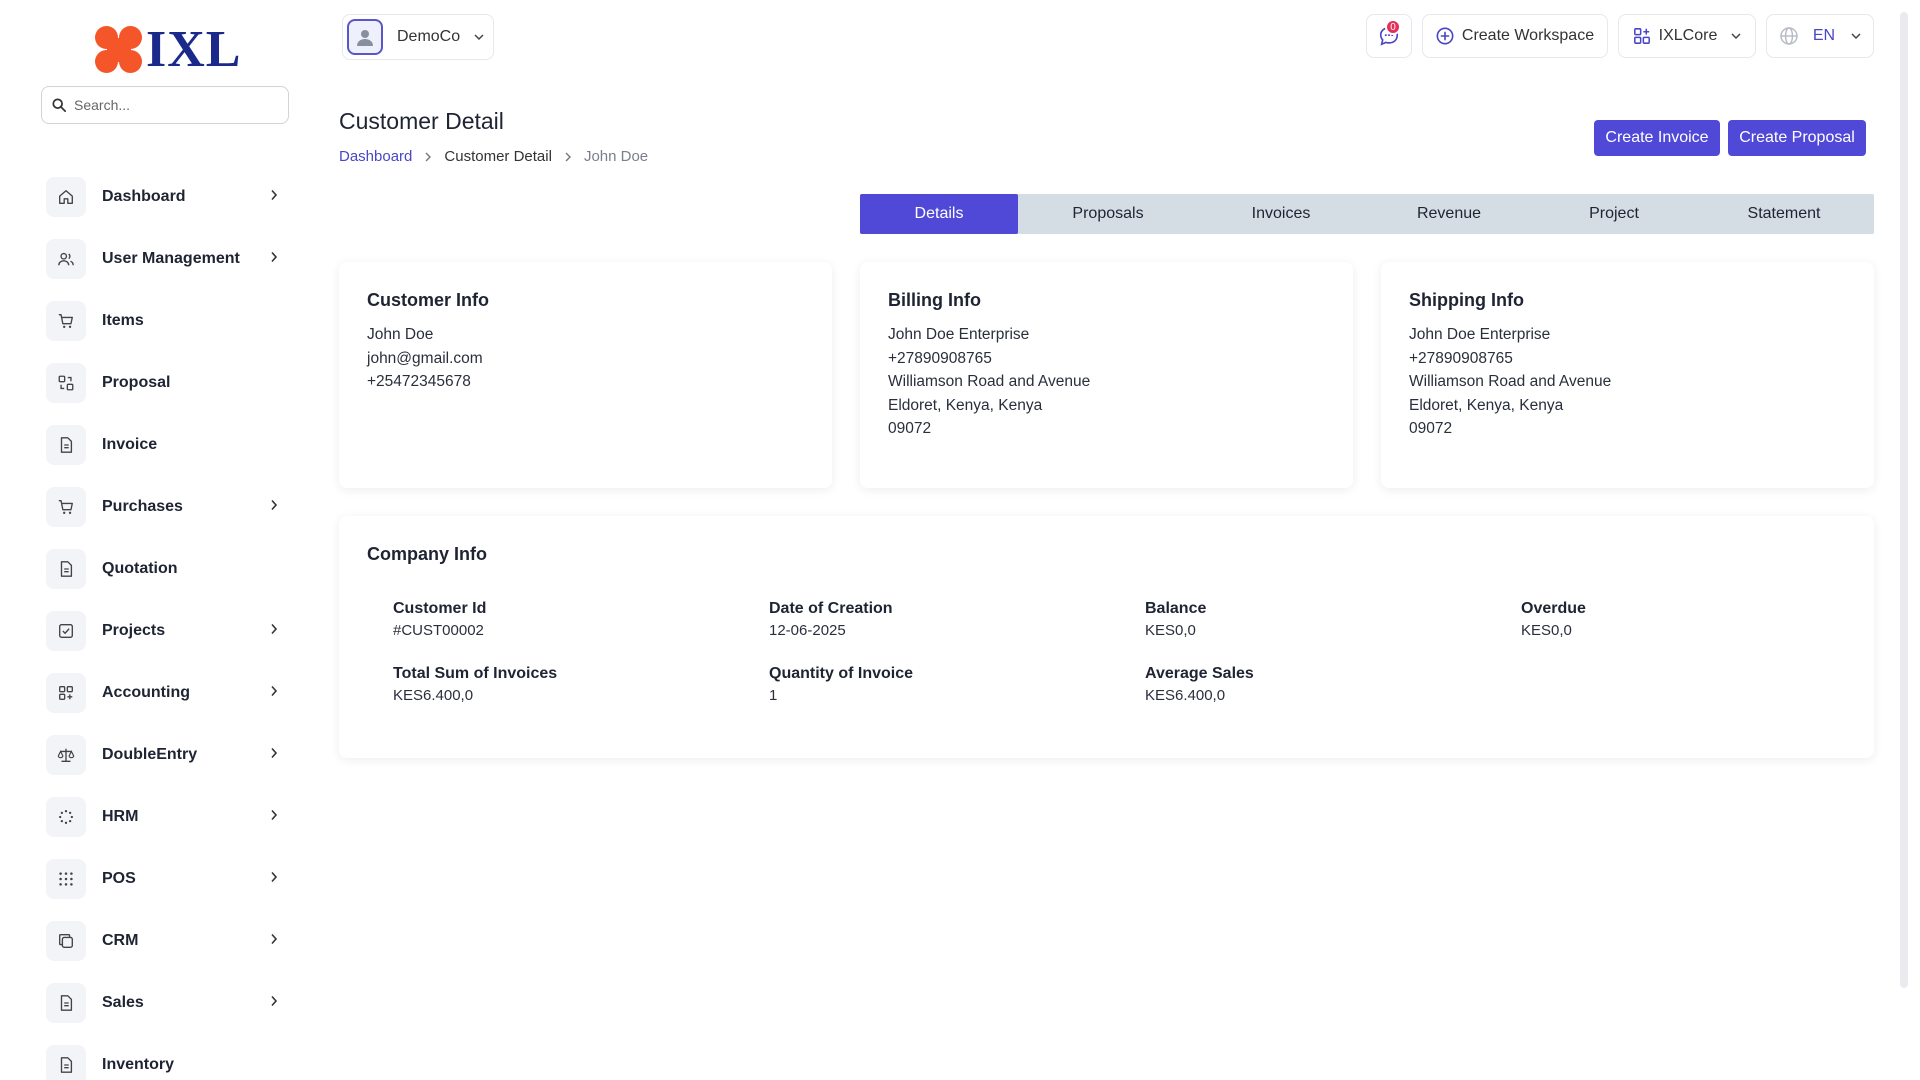 The image size is (1920, 1080). What do you see at coordinates (194, 49) in the screenshot?
I see `logo-text: IXL` at bounding box center [194, 49].